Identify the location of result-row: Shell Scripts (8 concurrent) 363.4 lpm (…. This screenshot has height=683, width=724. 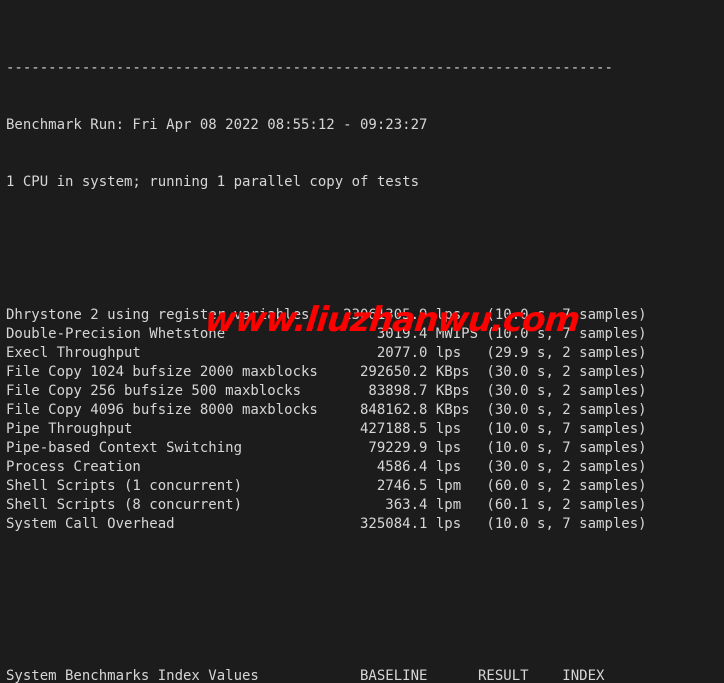
(326, 505).